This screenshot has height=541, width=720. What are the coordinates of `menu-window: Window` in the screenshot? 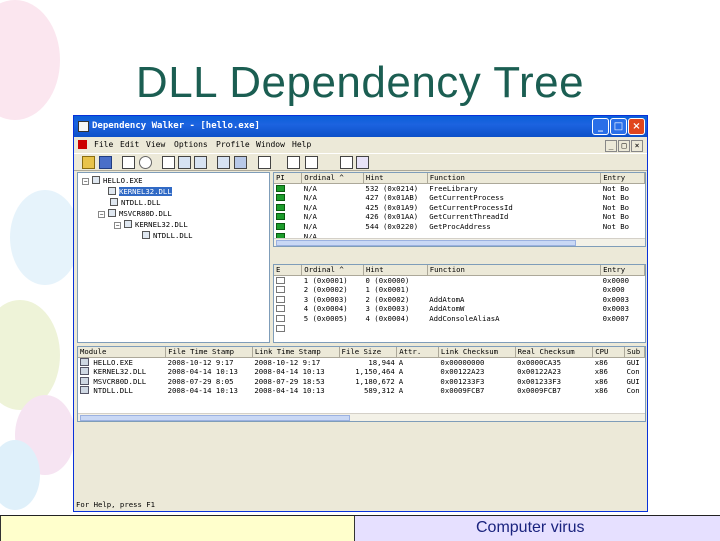 It's located at (270, 145).